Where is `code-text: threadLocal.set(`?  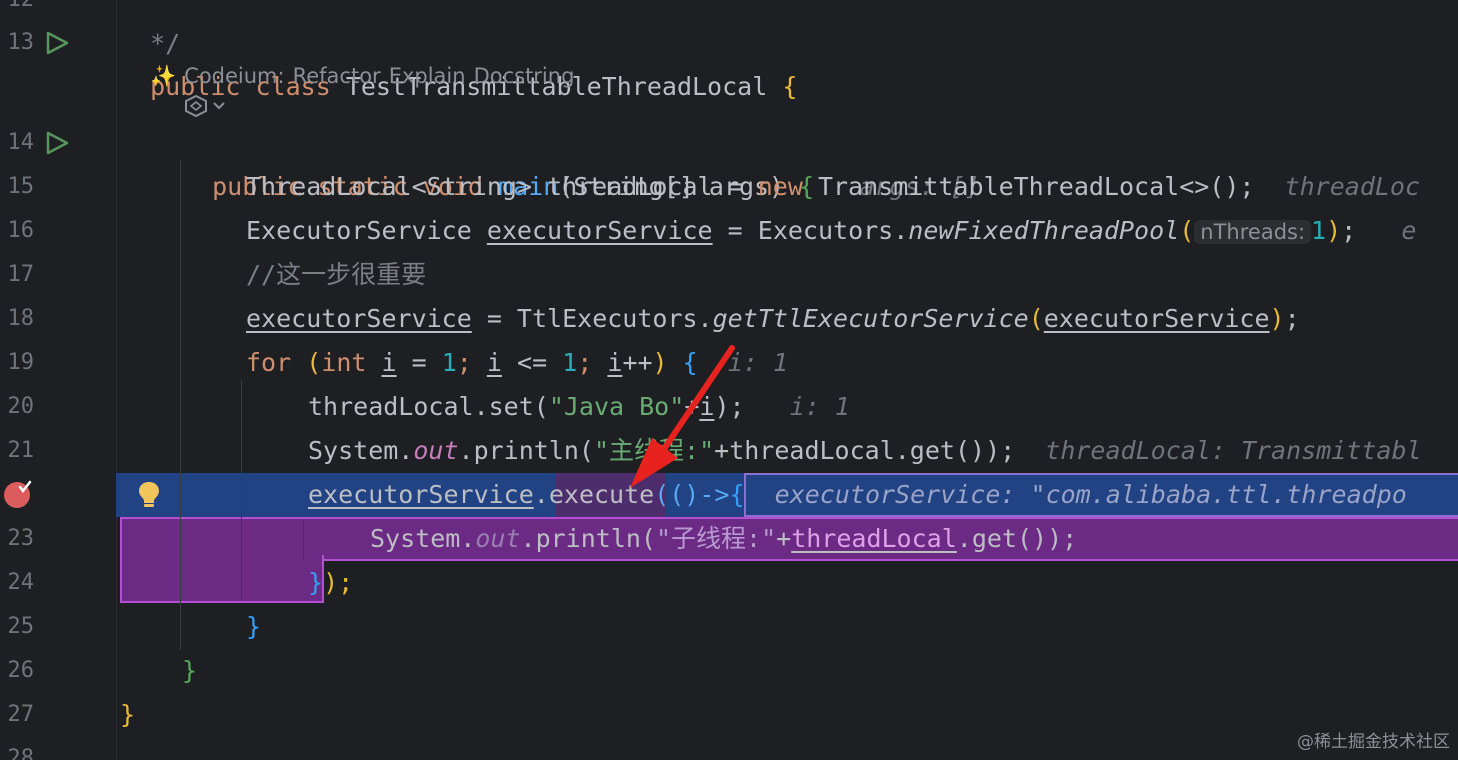 code-text: threadLocal.set( is located at coordinates (428, 406).